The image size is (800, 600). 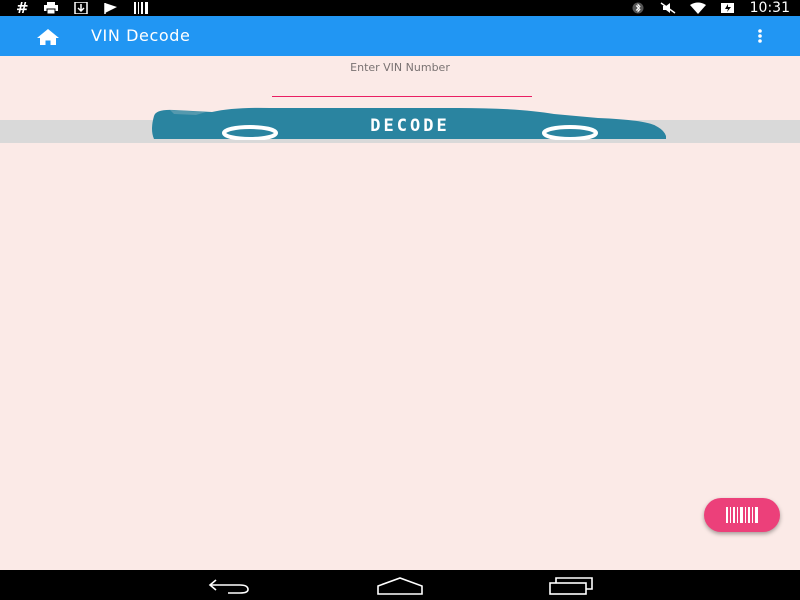 I want to click on navigation-bar, so click(x=400, y=585).